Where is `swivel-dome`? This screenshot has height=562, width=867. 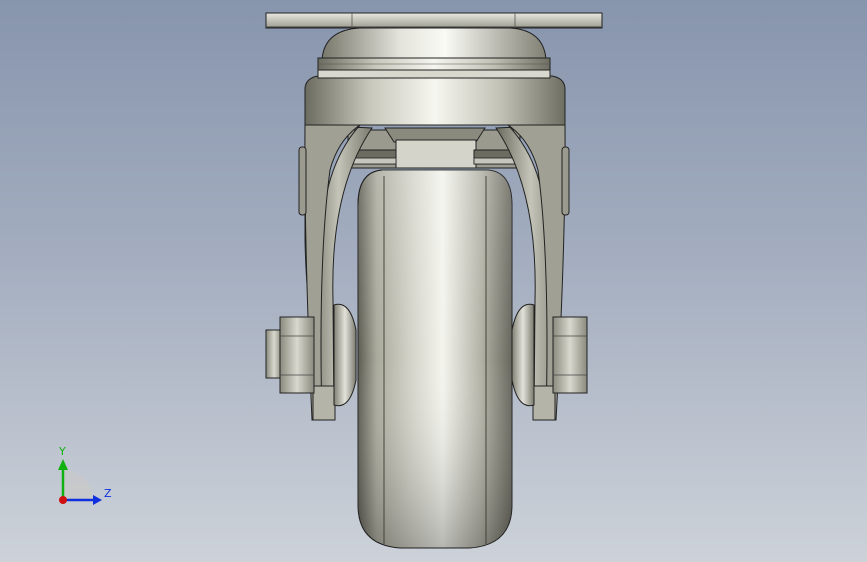
swivel-dome is located at coordinates (434, 49).